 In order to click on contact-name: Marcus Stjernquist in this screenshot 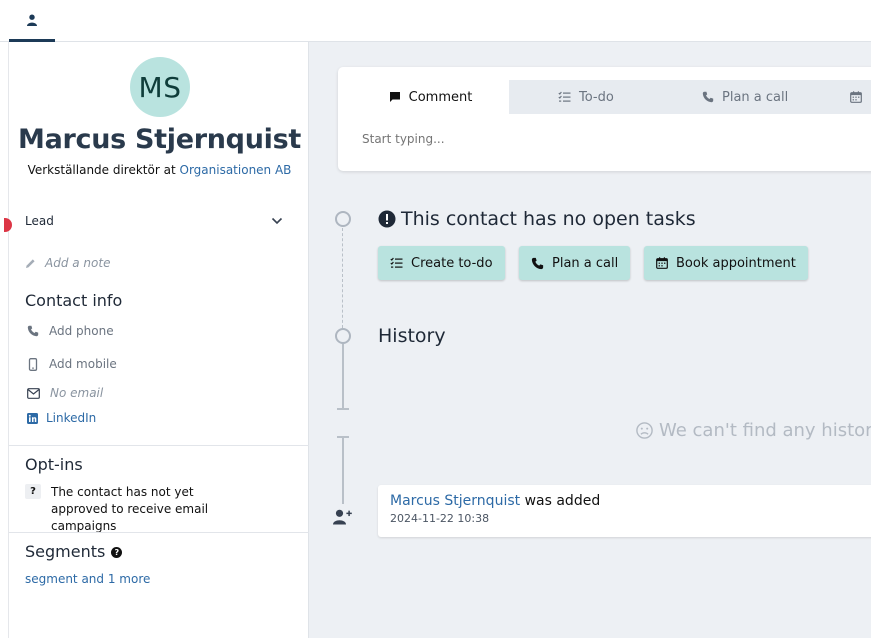, I will do `click(159, 139)`.